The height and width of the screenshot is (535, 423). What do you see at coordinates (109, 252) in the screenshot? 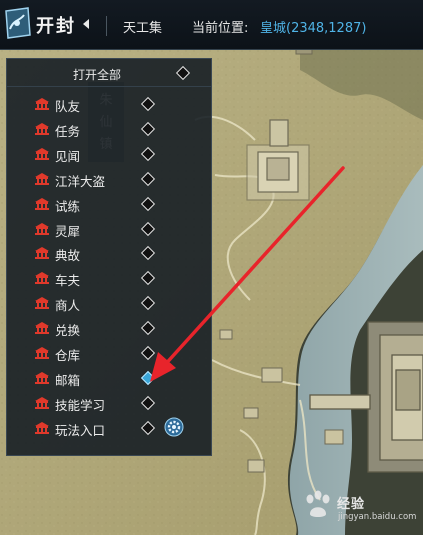
I see `legend-item: 典故` at bounding box center [109, 252].